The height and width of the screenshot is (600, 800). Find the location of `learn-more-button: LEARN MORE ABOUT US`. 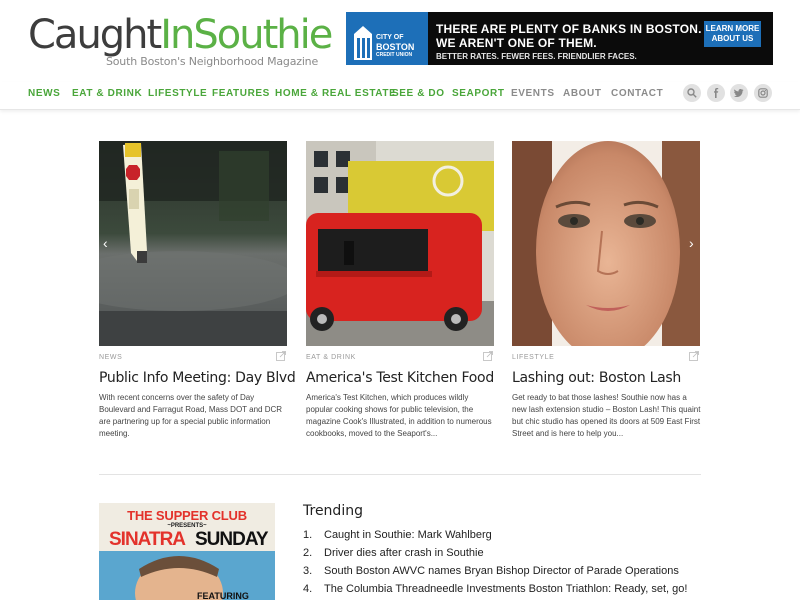

learn-more-button: LEARN MORE ABOUT US is located at coordinates (732, 34).